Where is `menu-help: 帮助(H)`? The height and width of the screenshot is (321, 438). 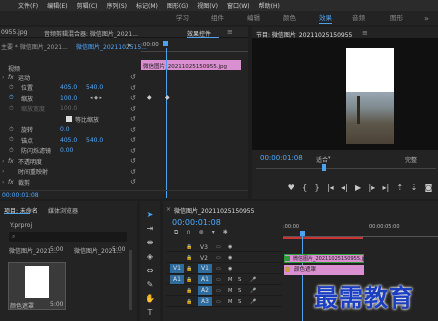 menu-help: 帮助(H) is located at coordinates (269, 5).